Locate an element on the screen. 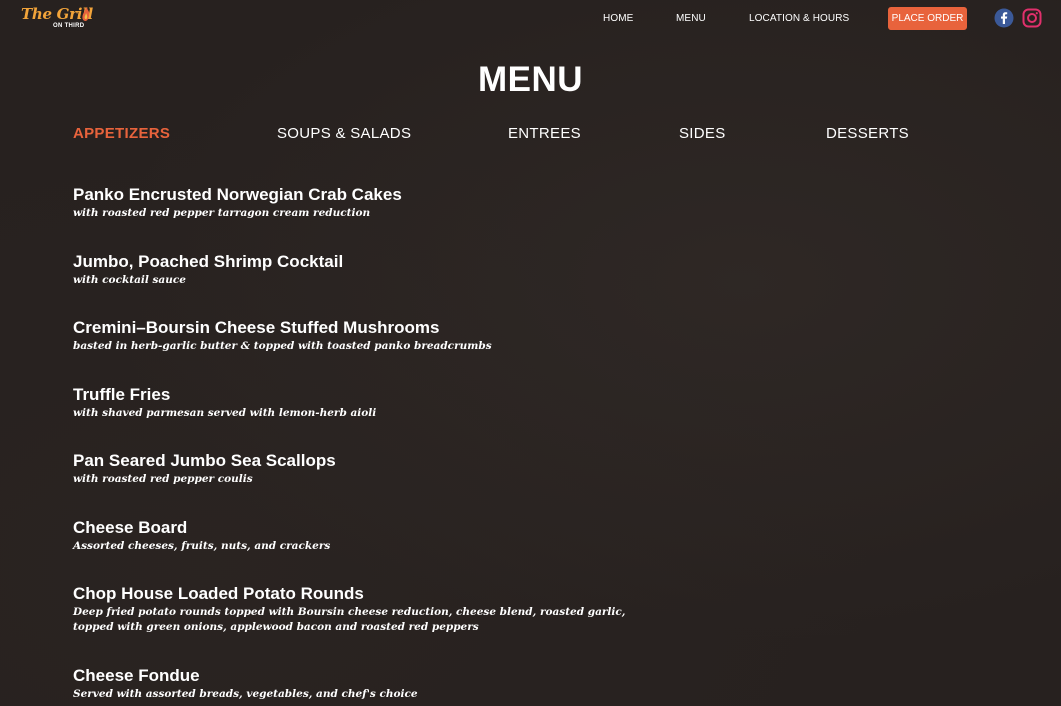  flame-icon is located at coordinates (86, 14).